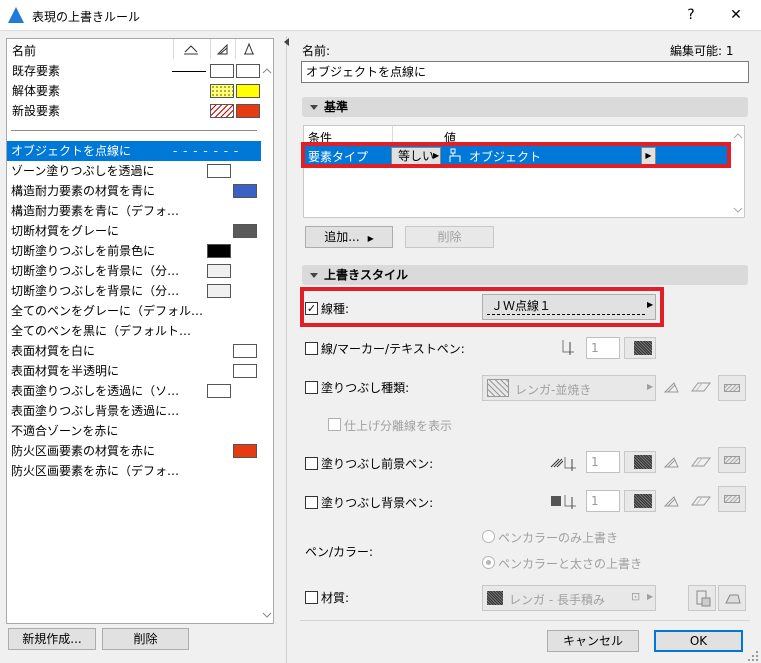 This screenshot has width=761, height=663. I want to click on close-button: ✕, so click(736, 15).